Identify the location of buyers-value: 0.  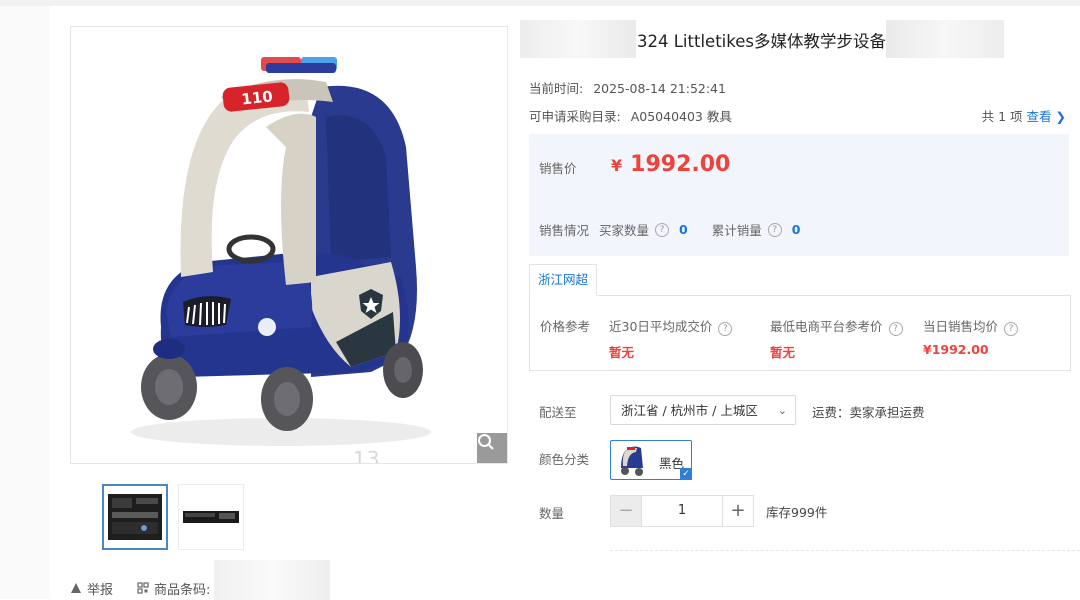
(683, 229).